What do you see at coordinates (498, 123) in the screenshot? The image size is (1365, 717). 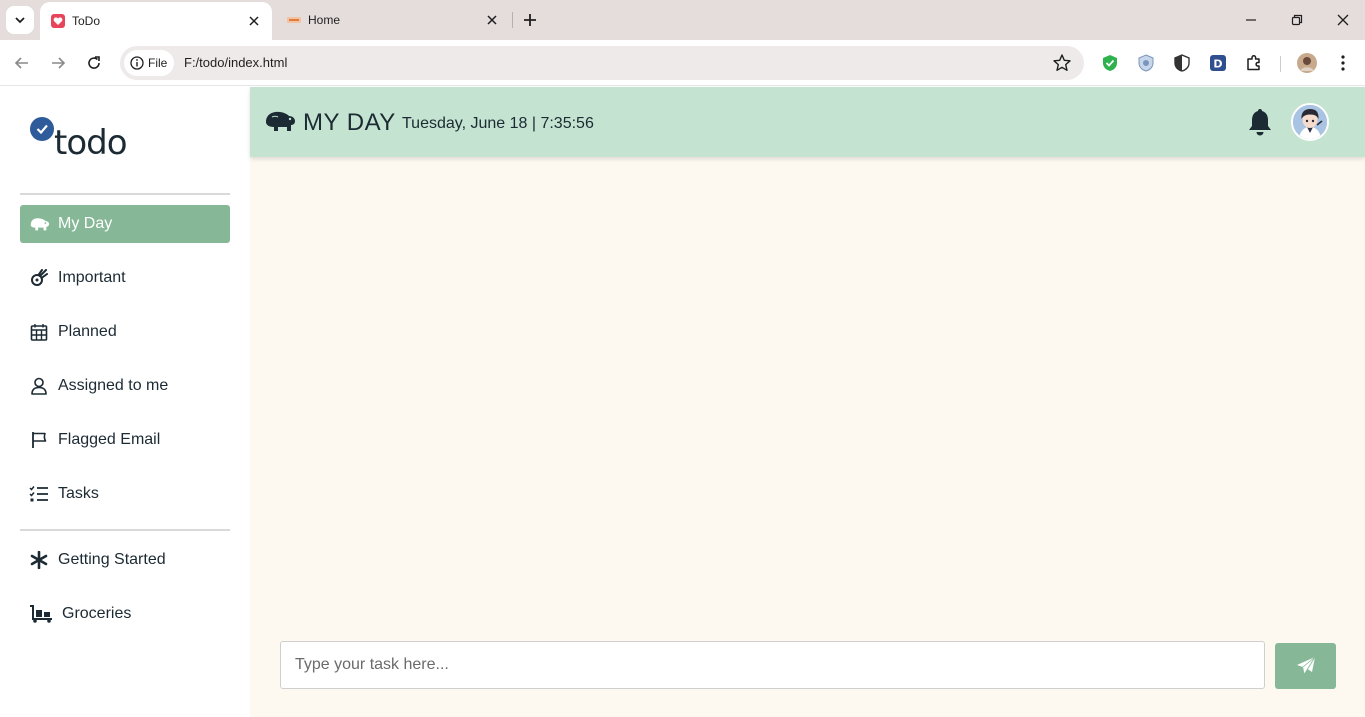 I see `date-time: Tuesday, June 18 | 7:35:56` at bounding box center [498, 123].